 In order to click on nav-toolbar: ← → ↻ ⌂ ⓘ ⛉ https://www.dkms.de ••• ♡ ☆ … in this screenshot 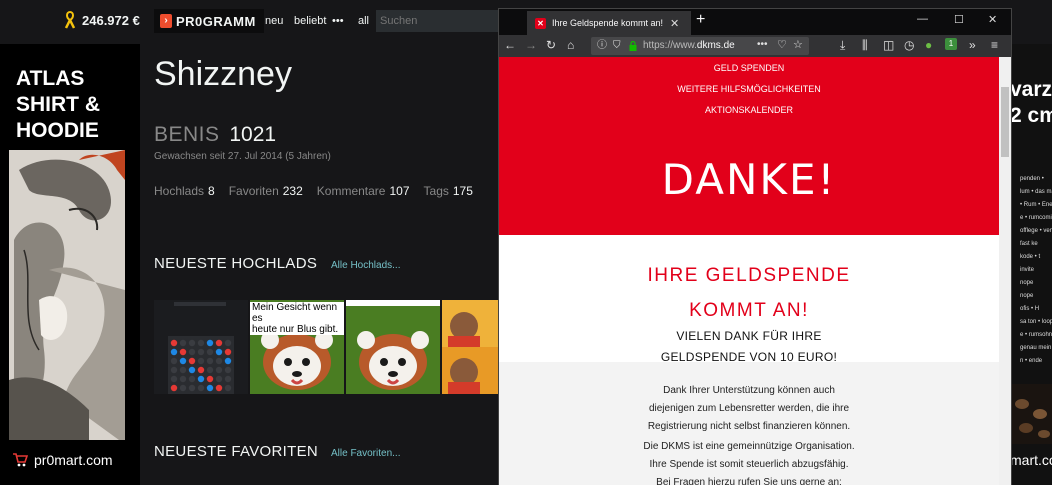, I will do `click(755, 46)`.